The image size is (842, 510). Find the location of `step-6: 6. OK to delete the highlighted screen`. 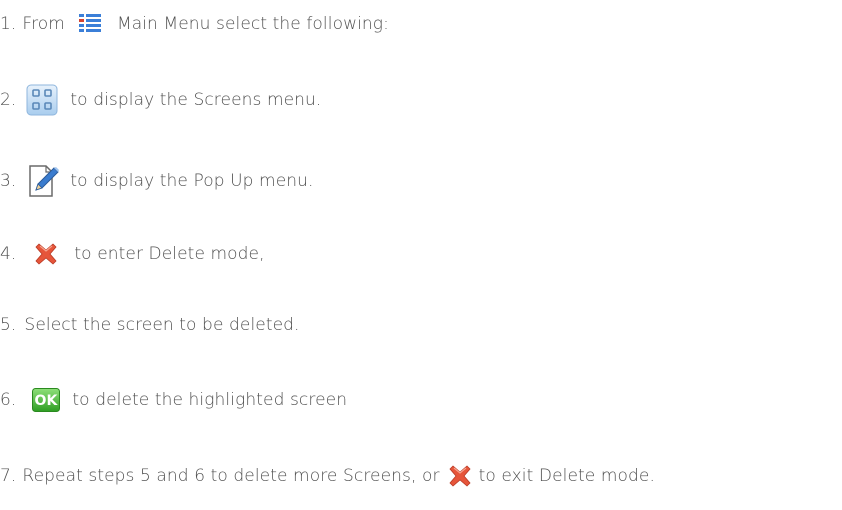

step-6: 6. OK to delete the highlighted screen is located at coordinates (173, 400).